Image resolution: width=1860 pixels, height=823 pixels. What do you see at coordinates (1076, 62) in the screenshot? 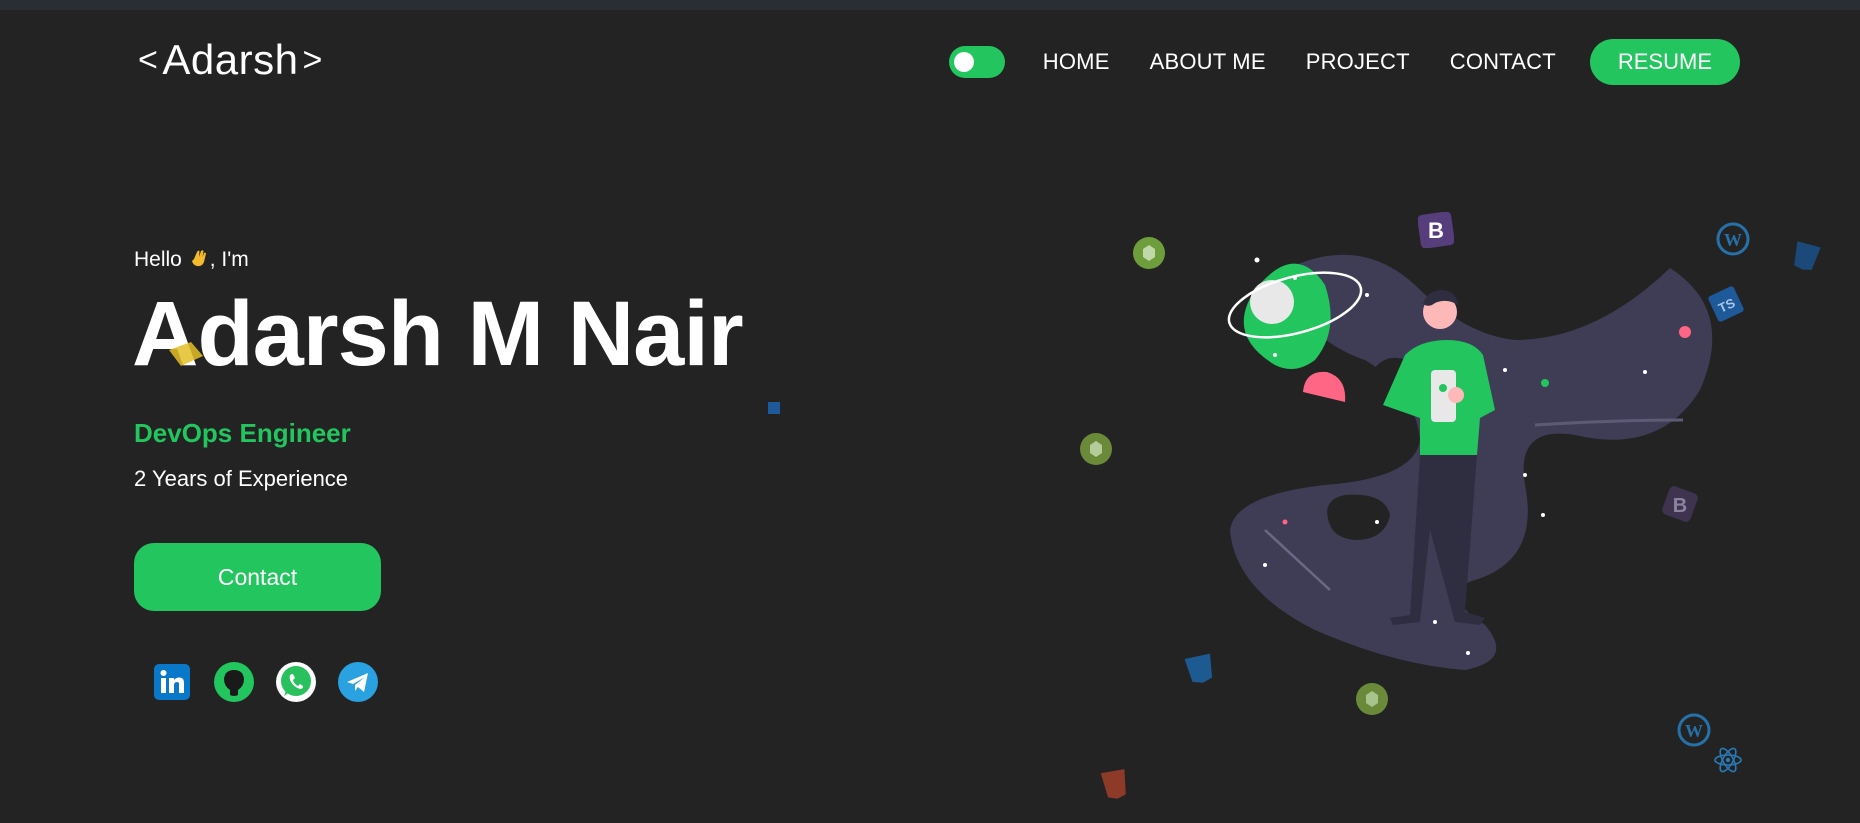
I see `nav-home-link: HOME` at bounding box center [1076, 62].